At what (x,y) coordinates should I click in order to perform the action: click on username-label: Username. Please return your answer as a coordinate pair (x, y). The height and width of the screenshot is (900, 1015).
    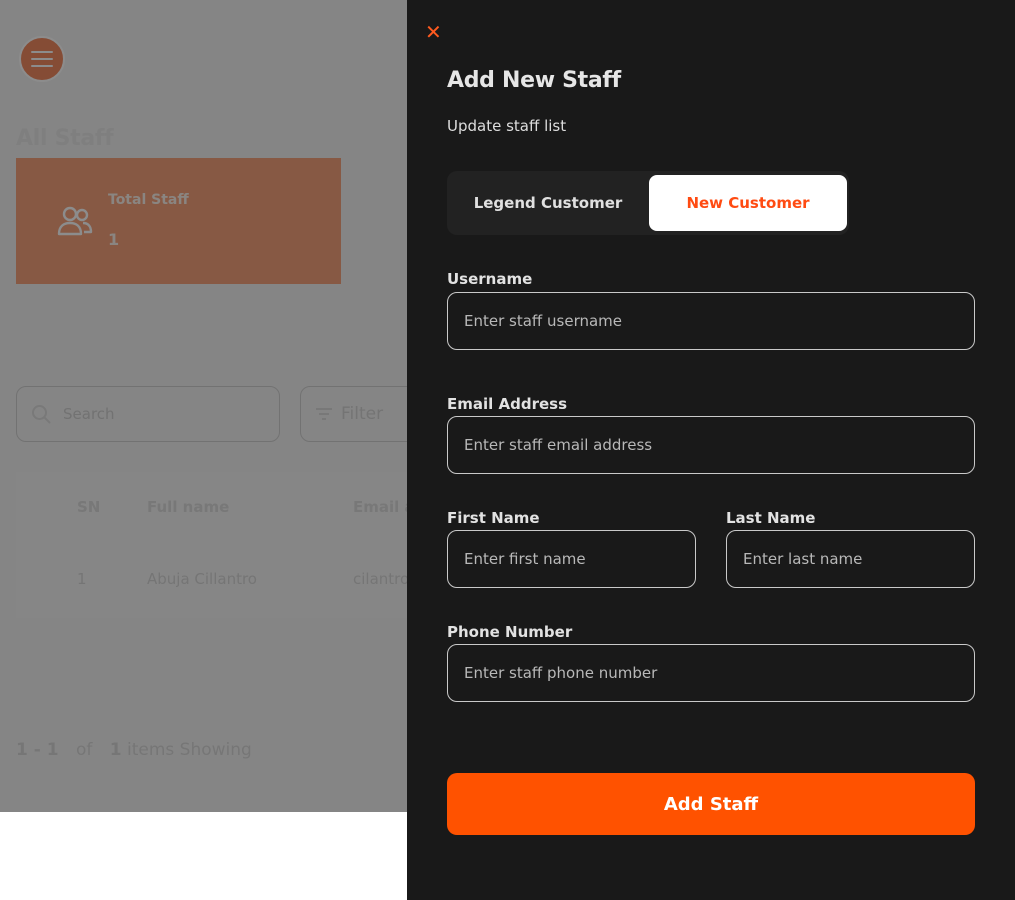
    Looking at the image, I should click on (490, 279).